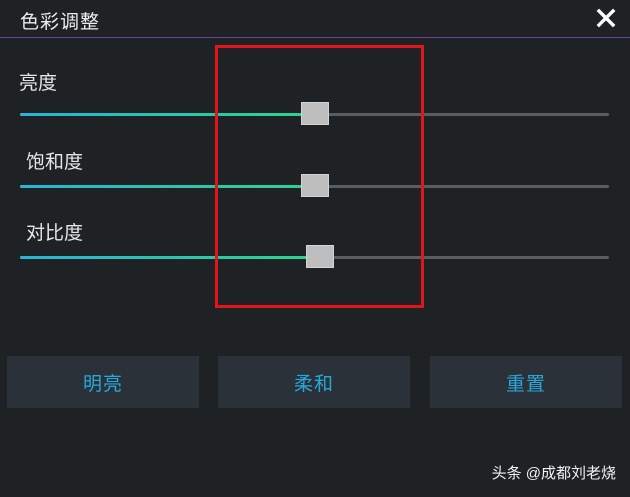  Describe the element at coordinates (167, 186) in the screenshot. I see `saturation-fill` at that location.